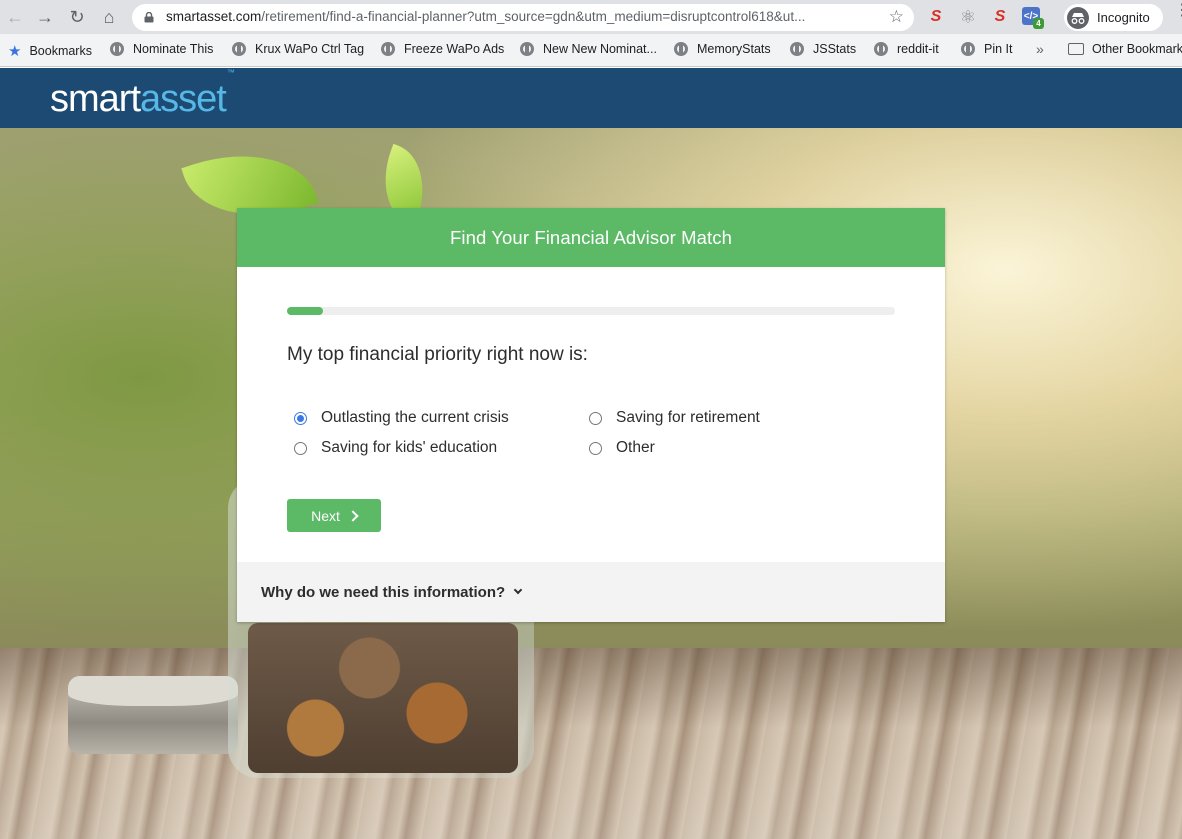  Describe the element at coordinates (77, 17) in the screenshot. I see `reload-icon: ↻` at that location.